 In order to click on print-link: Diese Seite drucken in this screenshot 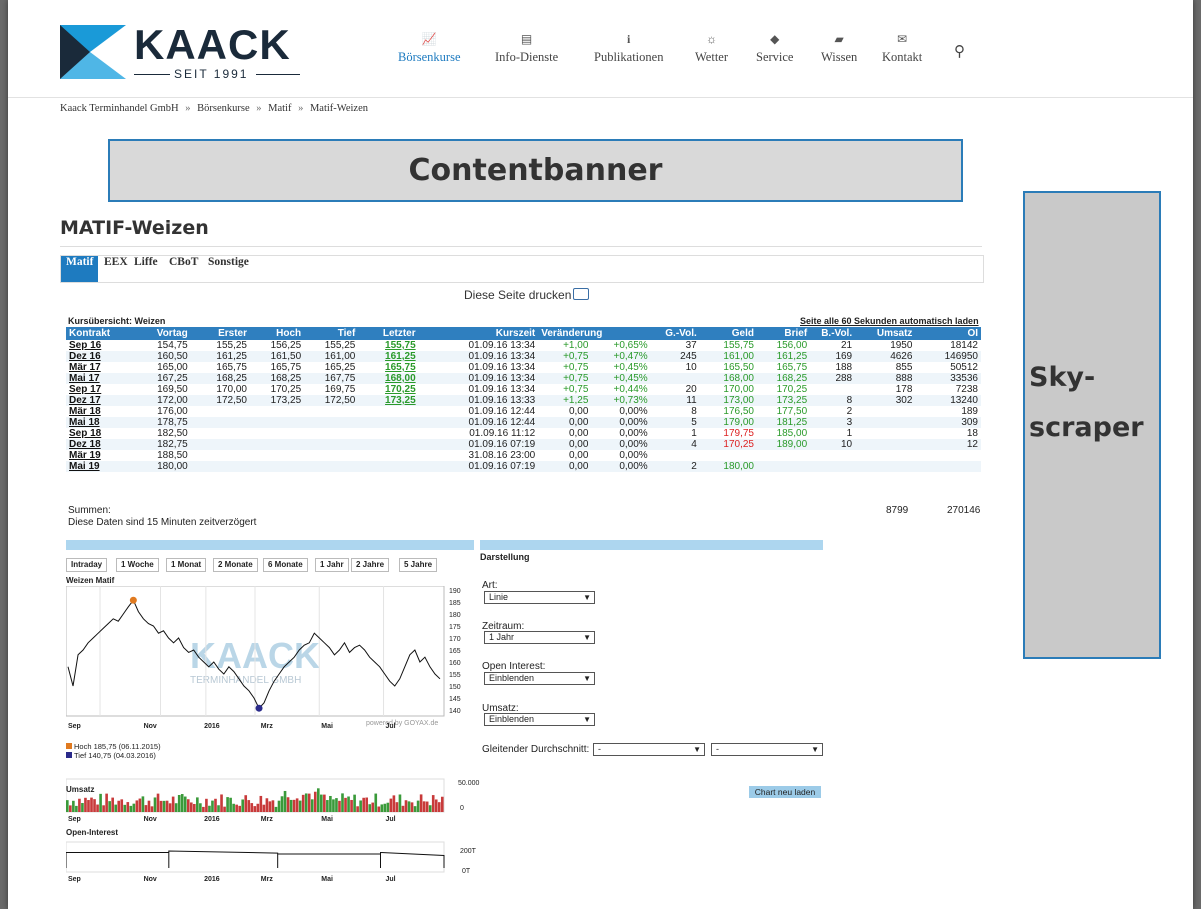, I will do `click(527, 295)`.